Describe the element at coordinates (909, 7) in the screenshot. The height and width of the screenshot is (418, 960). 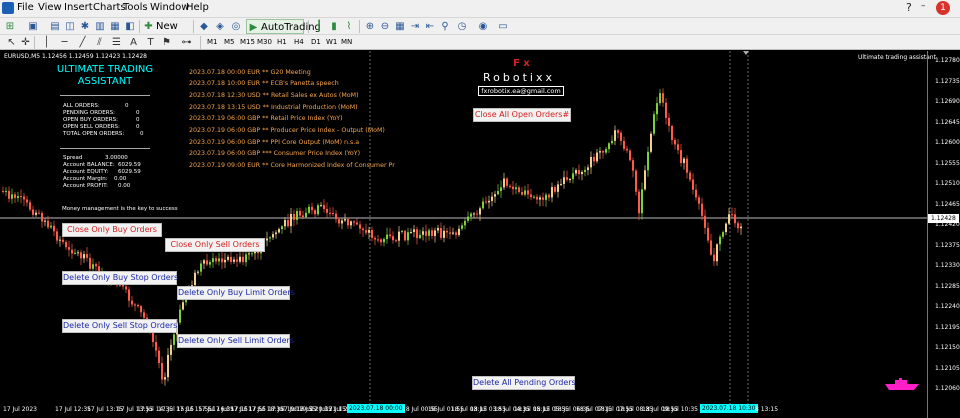
I see `help-icon: ?` at that location.